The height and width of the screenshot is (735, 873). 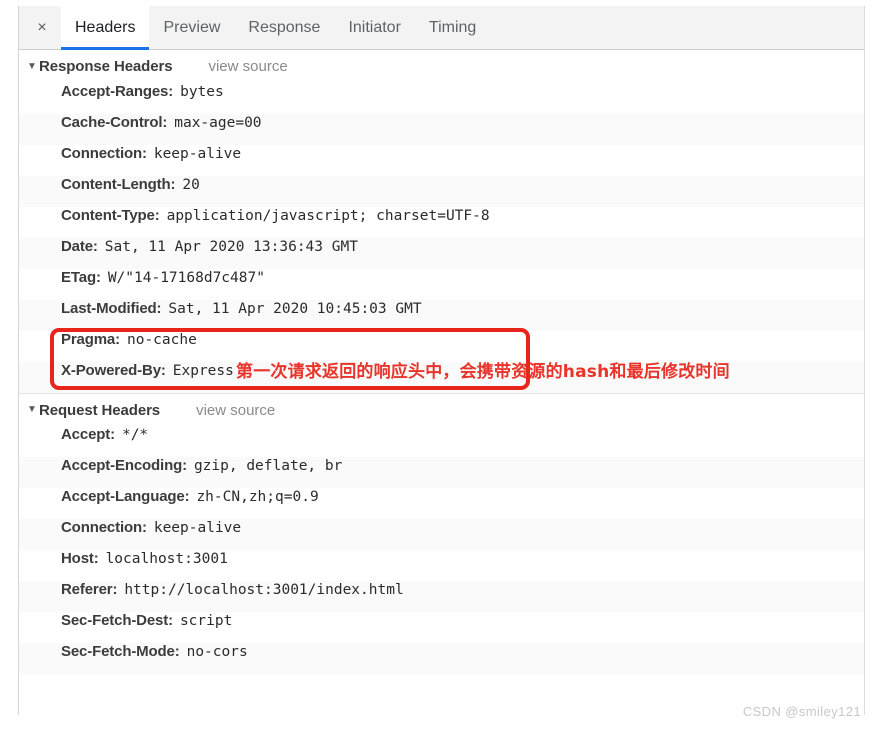 I want to click on section-header-request: ▼ Request Headers view source, so click(x=441, y=409).